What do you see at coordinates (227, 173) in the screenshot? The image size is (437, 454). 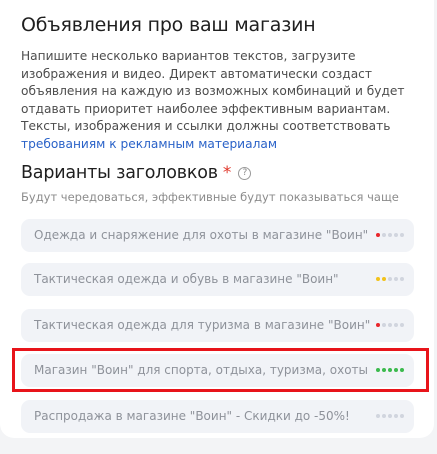 I see `required-mark: *` at bounding box center [227, 173].